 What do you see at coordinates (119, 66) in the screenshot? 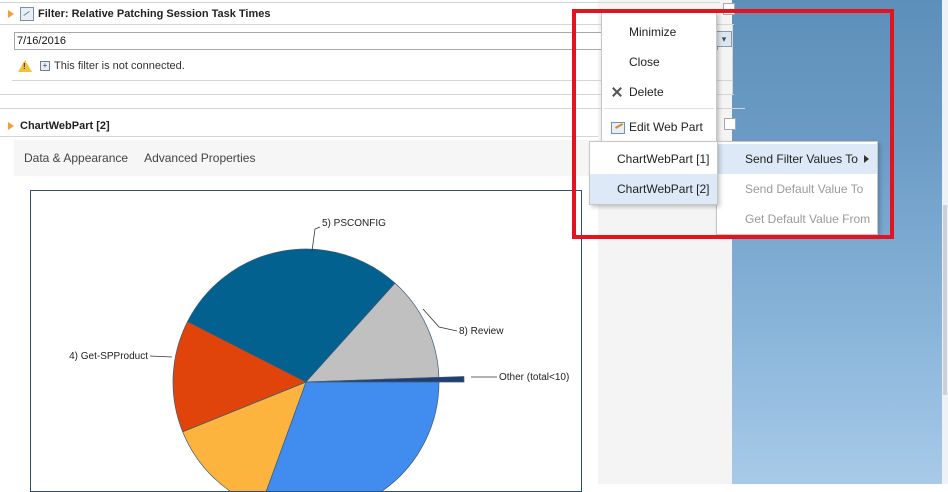
I see `warning-text: This filter is not connected.` at bounding box center [119, 66].